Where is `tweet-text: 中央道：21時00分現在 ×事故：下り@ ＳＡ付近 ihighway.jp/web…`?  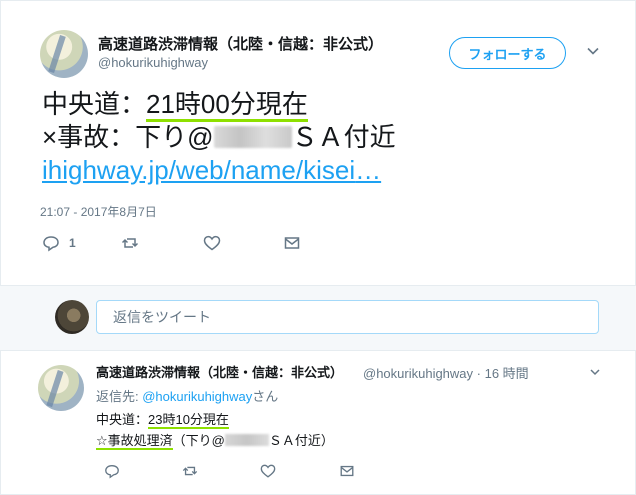
tweet-text: 中央道：21時00分現在 ×事故：下り@ ＳＡ付近 ihighway.jp/web… is located at coordinates (219, 137).